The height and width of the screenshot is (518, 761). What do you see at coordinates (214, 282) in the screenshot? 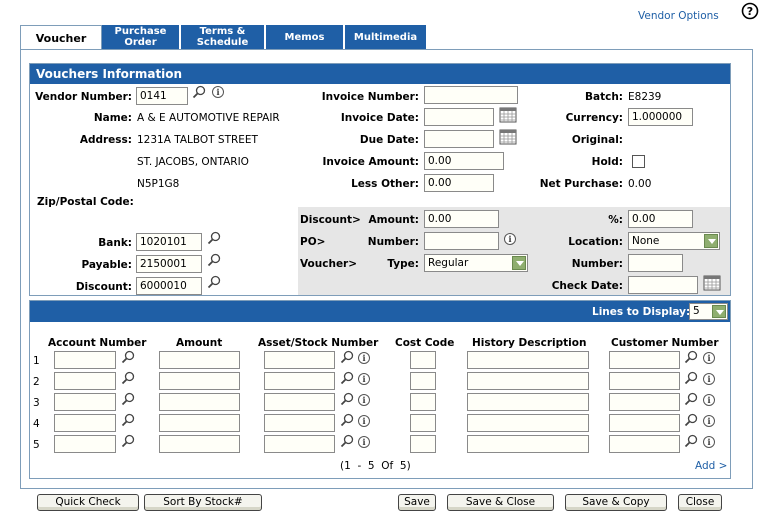
I see `discount-search-icon` at bounding box center [214, 282].